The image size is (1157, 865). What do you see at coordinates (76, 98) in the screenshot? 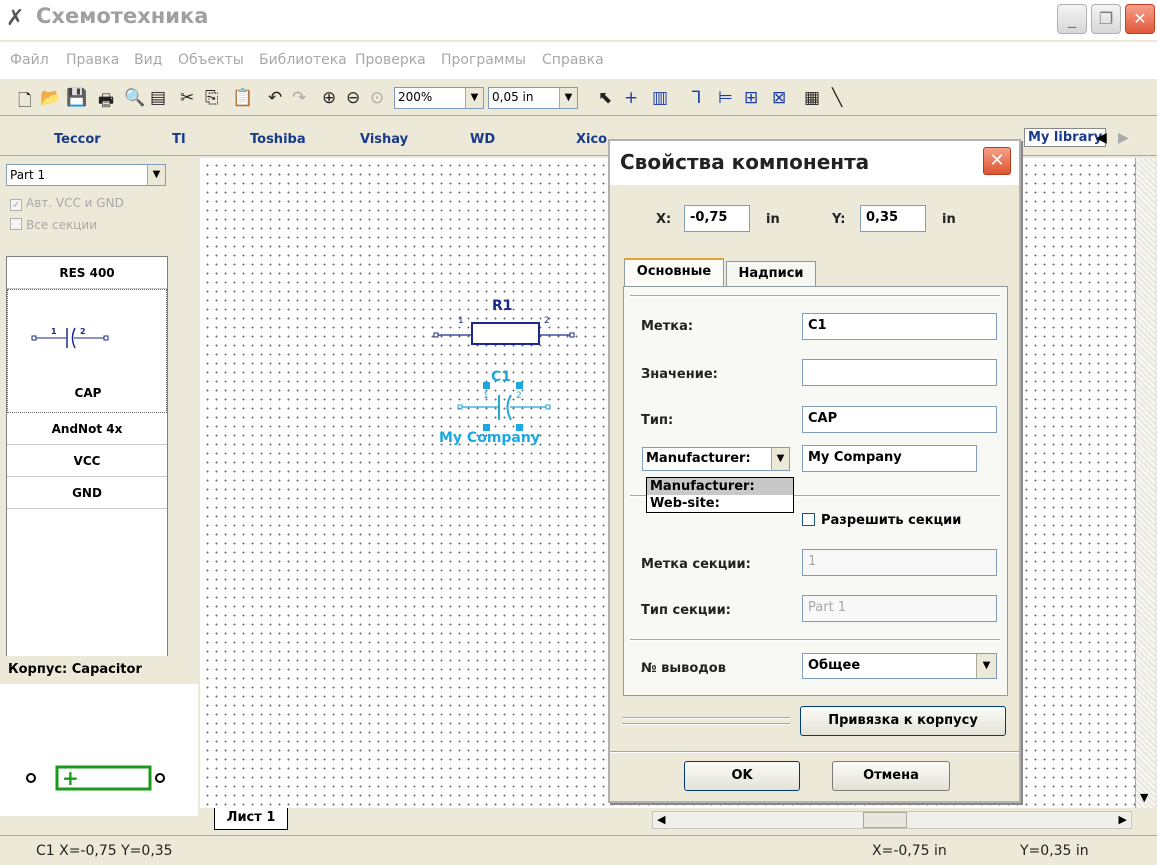
I see `save-icon: 💾` at bounding box center [76, 98].